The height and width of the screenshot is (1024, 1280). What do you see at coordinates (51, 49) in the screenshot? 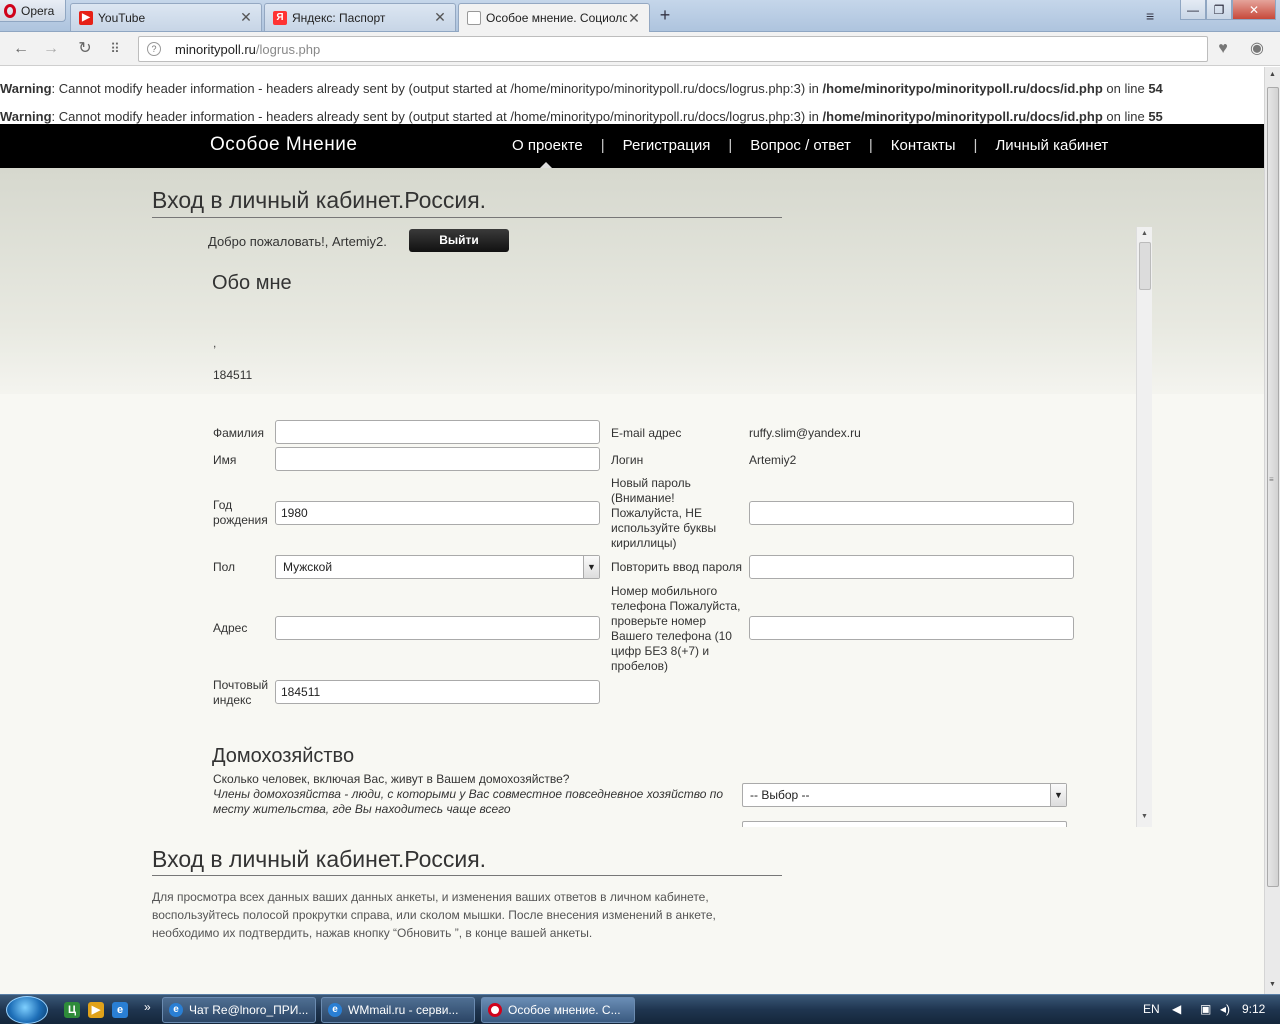
I see `forward-icon: →` at bounding box center [51, 49].